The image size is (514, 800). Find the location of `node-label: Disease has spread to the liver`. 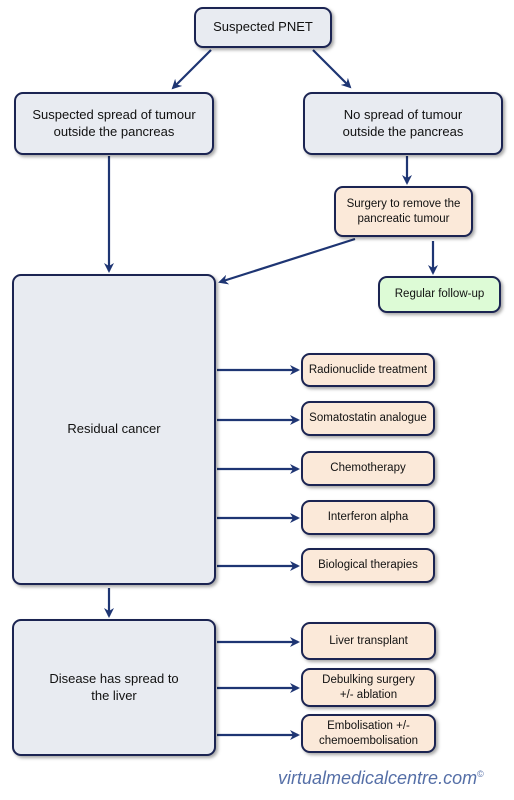

node-label: Disease has spread to the liver is located at coordinates (114, 686).